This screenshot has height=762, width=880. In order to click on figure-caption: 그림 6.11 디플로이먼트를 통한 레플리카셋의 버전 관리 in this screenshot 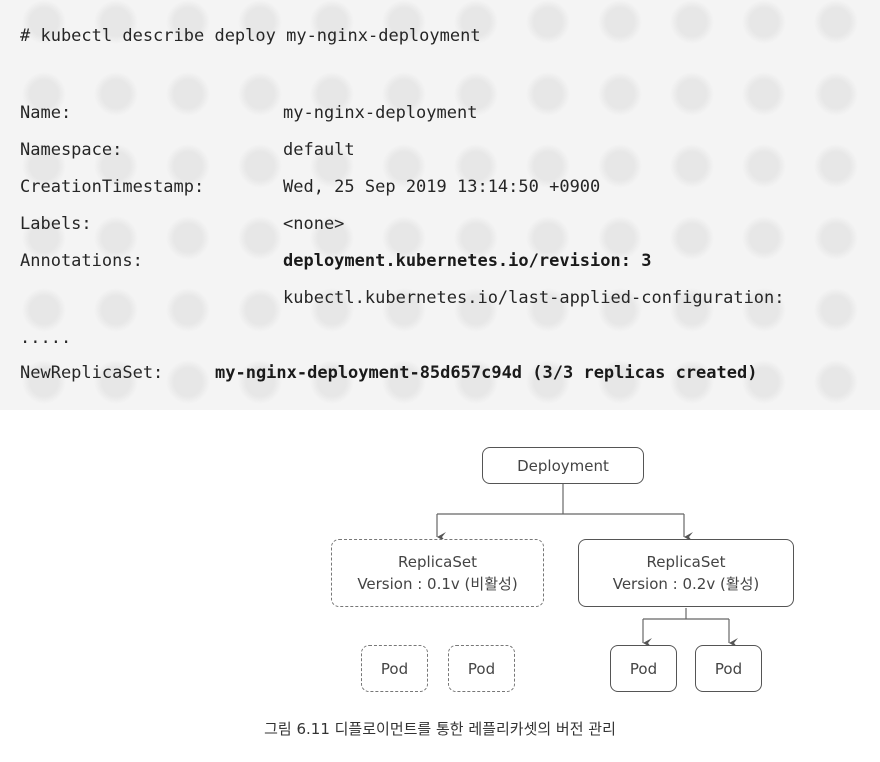, I will do `click(440, 729)`.